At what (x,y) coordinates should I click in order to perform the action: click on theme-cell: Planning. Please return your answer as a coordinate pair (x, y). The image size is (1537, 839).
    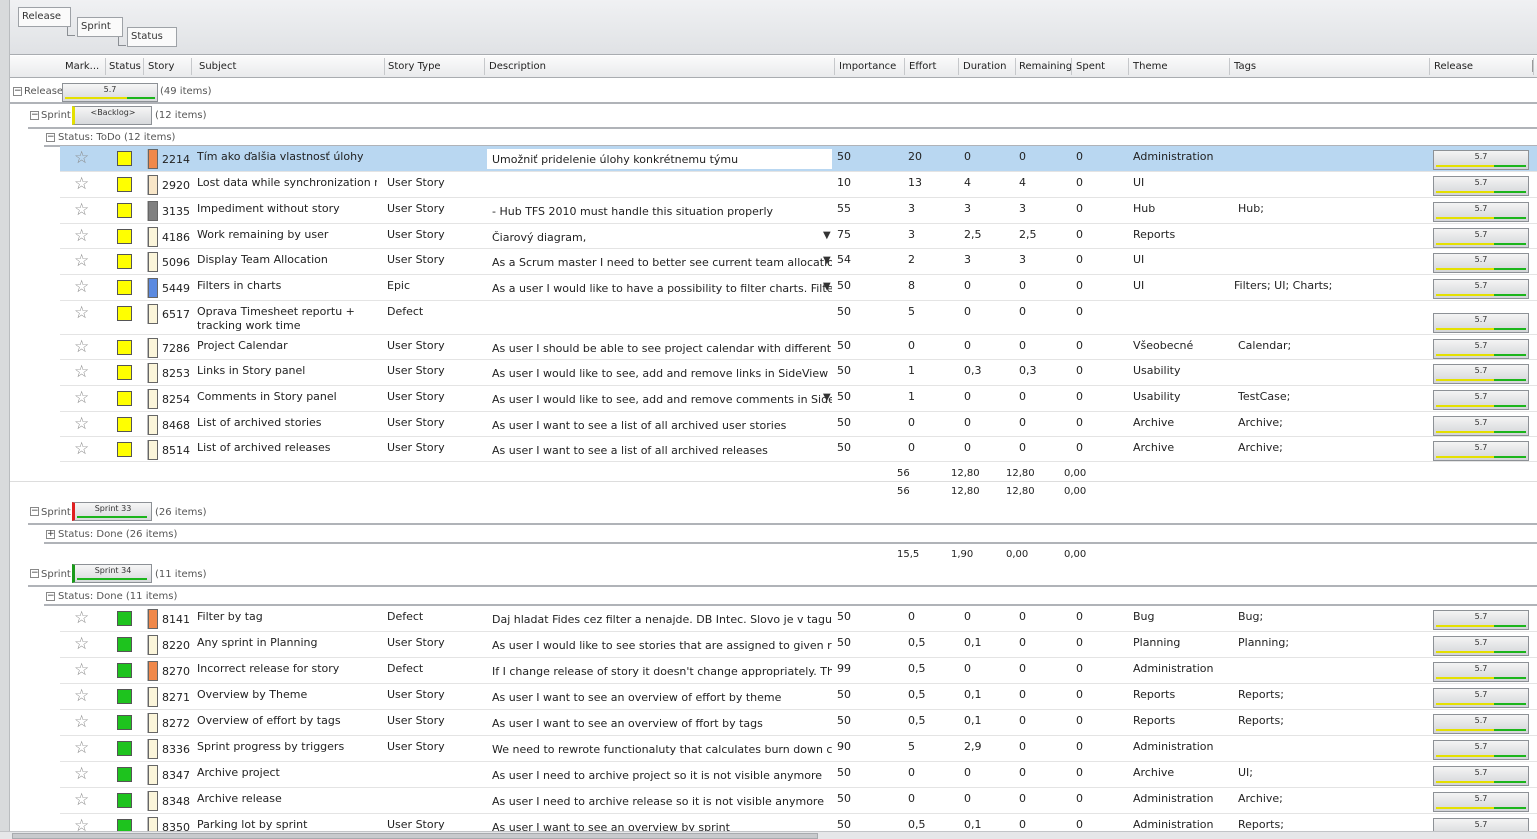
    Looking at the image, I should click on (1156, 642).